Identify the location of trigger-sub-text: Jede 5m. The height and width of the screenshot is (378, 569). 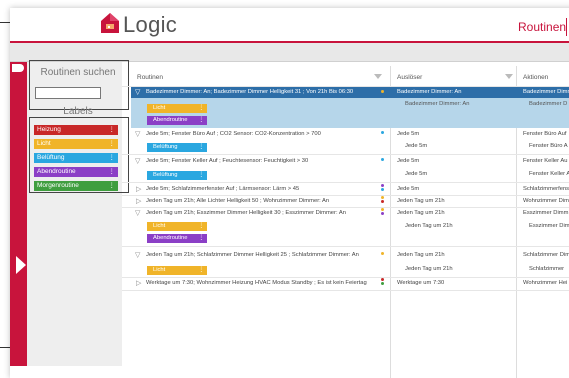
(416, 146).